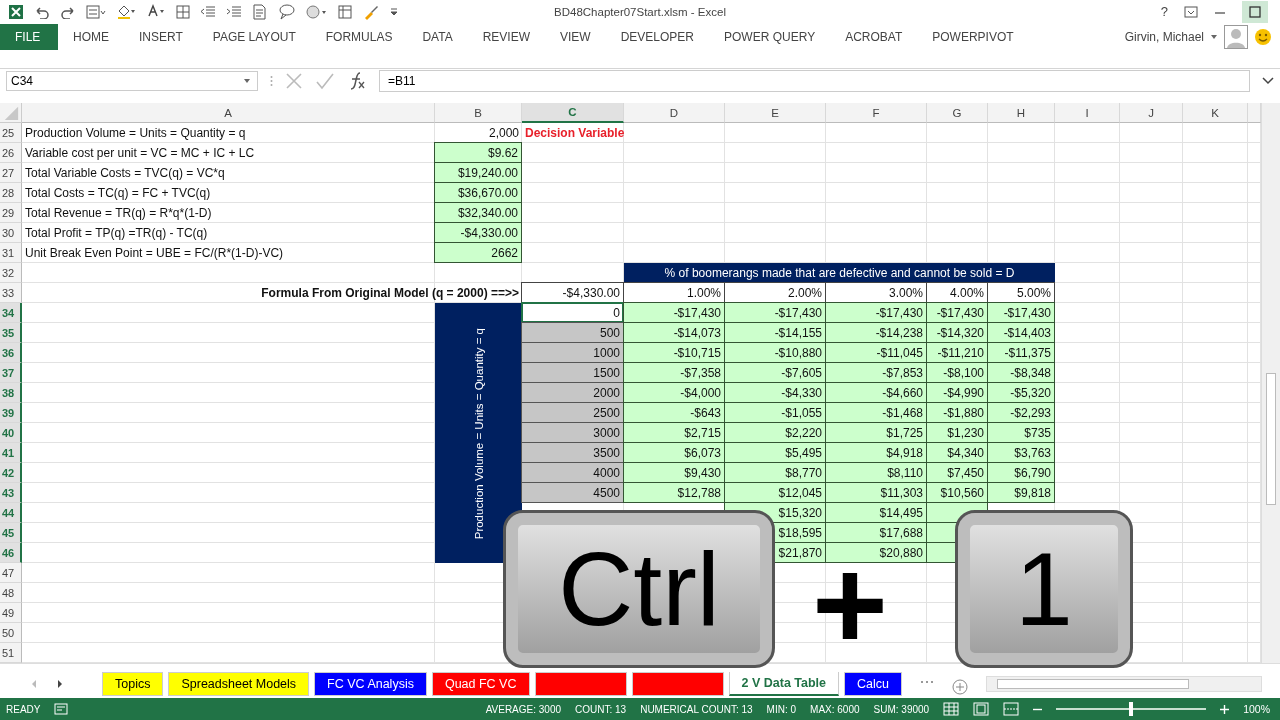 The image size is (1280, 720). Describe the element at coordinates (60, 684) in the screenshot. I see `next-sheet-icon` at that location.